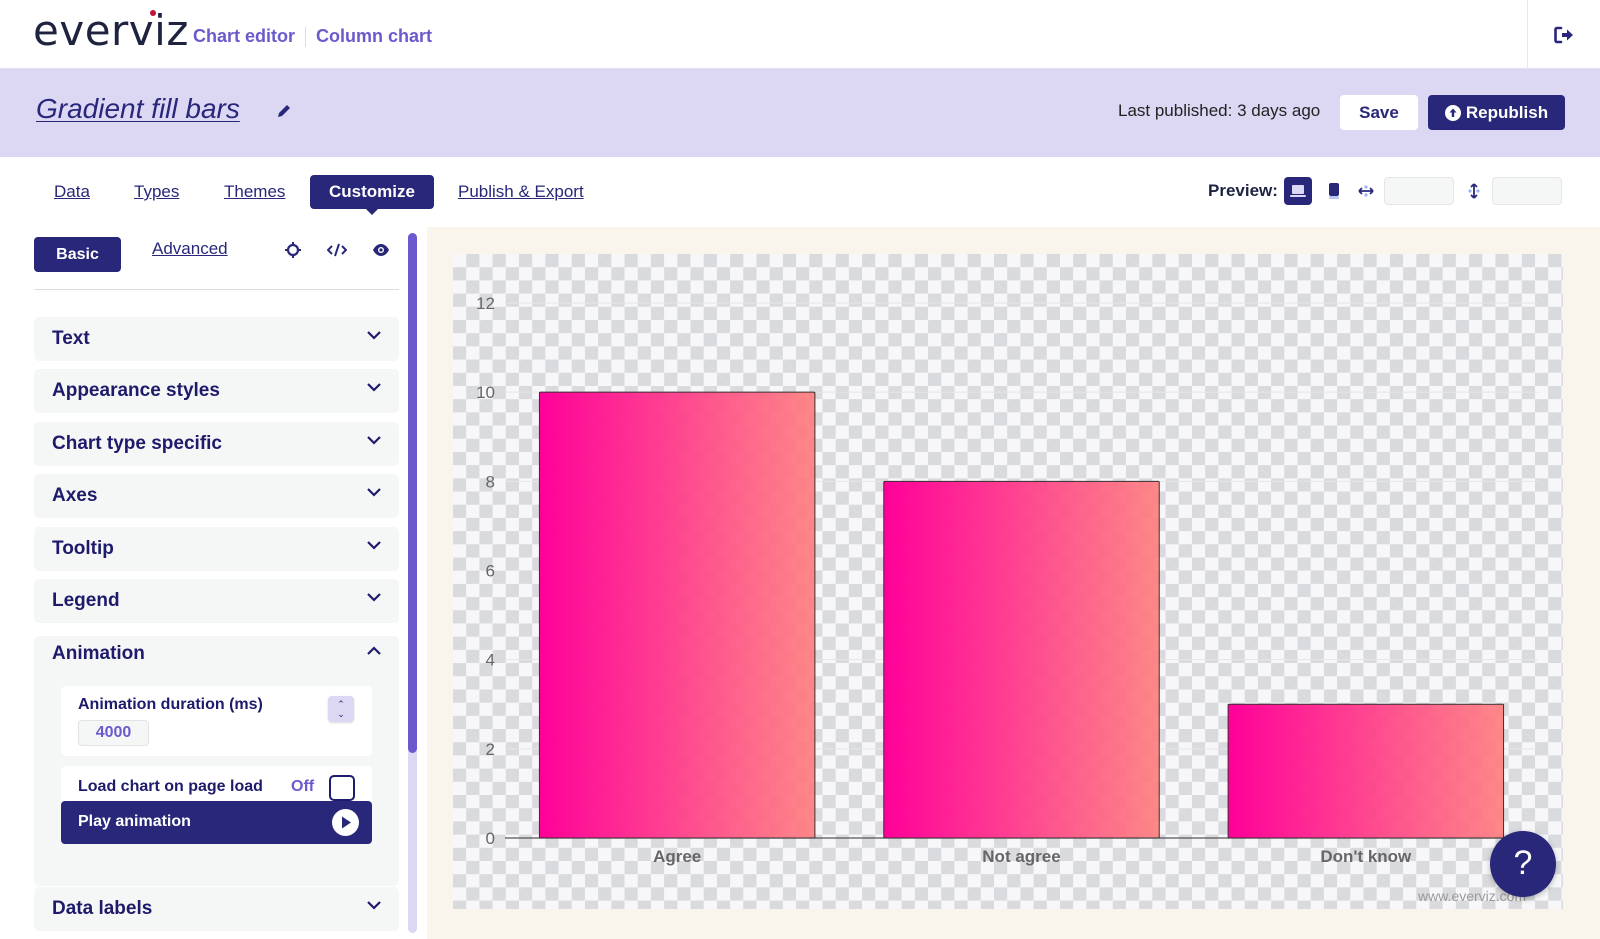 This screenshot has width=1600, height=939. What do you see at coordinates (113, 733) in the screenshot?
I see `animation-duration-input: 4000` at bounding box center [113, 733].